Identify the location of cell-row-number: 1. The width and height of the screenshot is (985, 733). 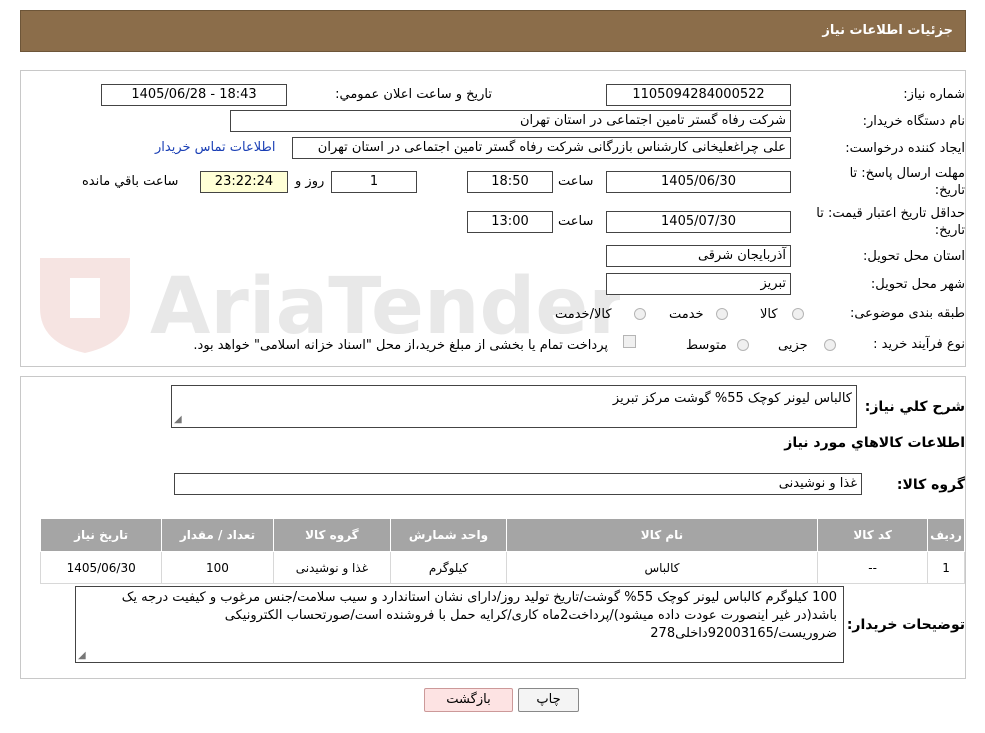
(946, 567).